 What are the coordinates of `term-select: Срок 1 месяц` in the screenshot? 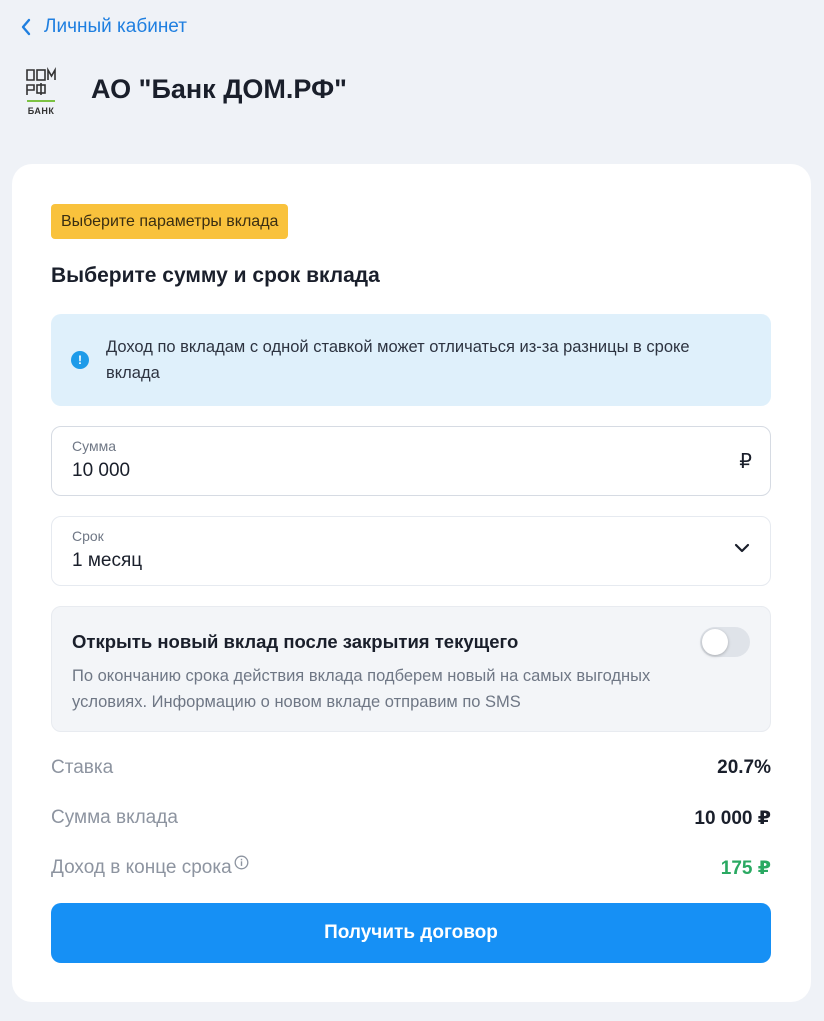 It's located at (411, 551).